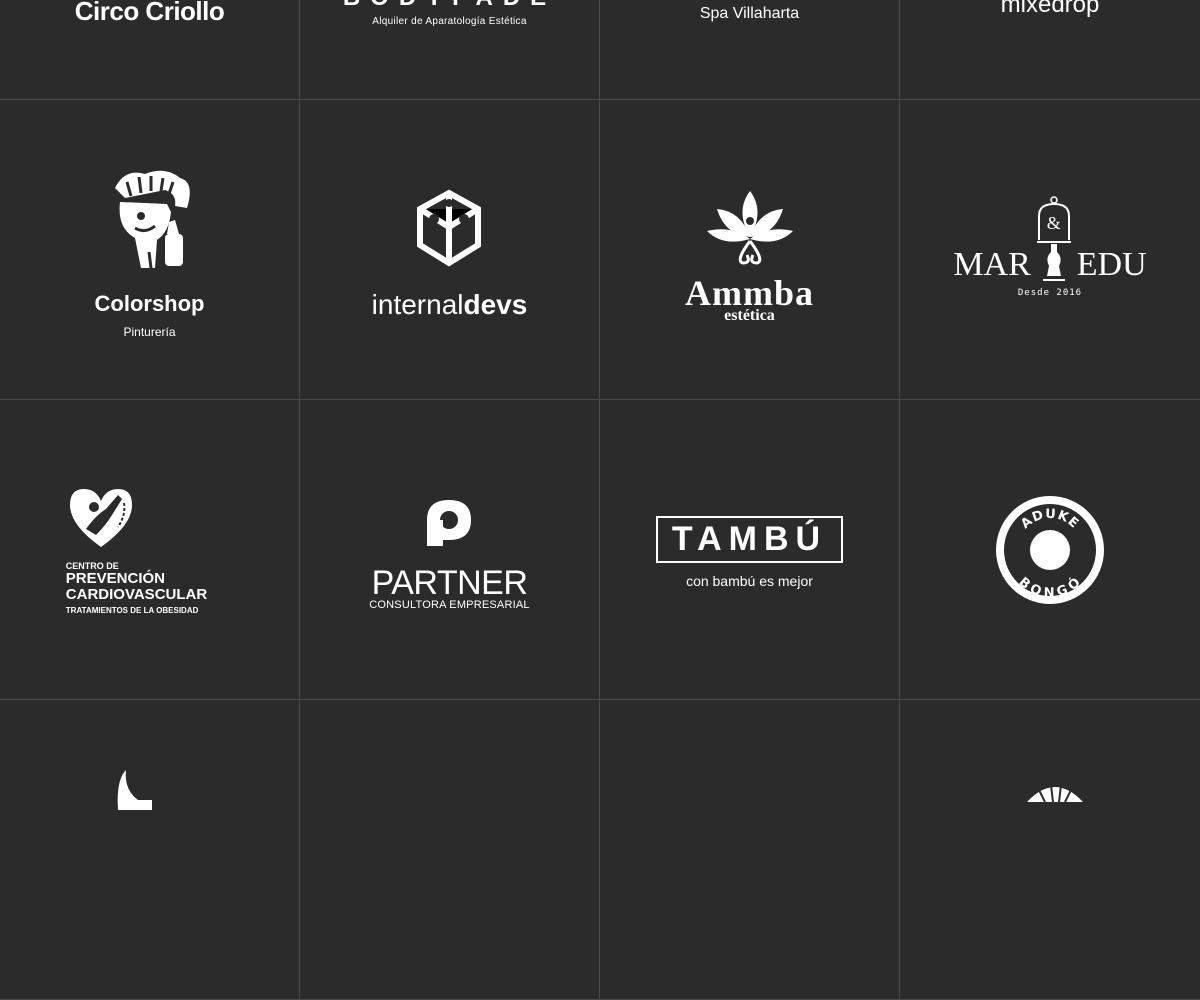 This screenshot has height=1000, width=1200. I want to click on cardio-line-2: PREVENCIÓN, so click(115, 578).